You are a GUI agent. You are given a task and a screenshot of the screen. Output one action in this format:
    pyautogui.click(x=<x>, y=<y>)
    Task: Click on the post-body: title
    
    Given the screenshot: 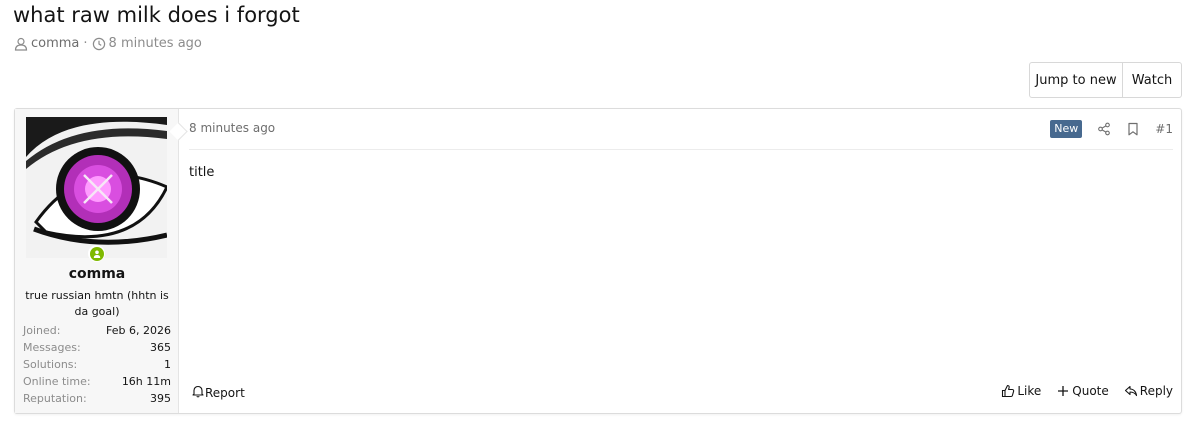 What is the action you would take?
    pyautogui.click(x=202, y=172)
    